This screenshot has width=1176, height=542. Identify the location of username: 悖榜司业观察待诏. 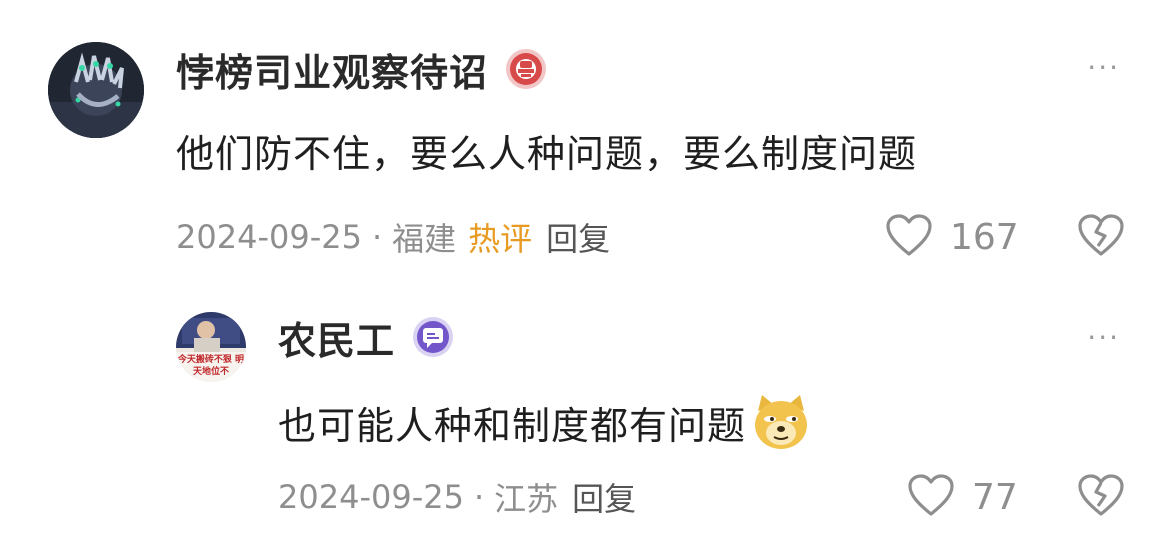
(332, 69).